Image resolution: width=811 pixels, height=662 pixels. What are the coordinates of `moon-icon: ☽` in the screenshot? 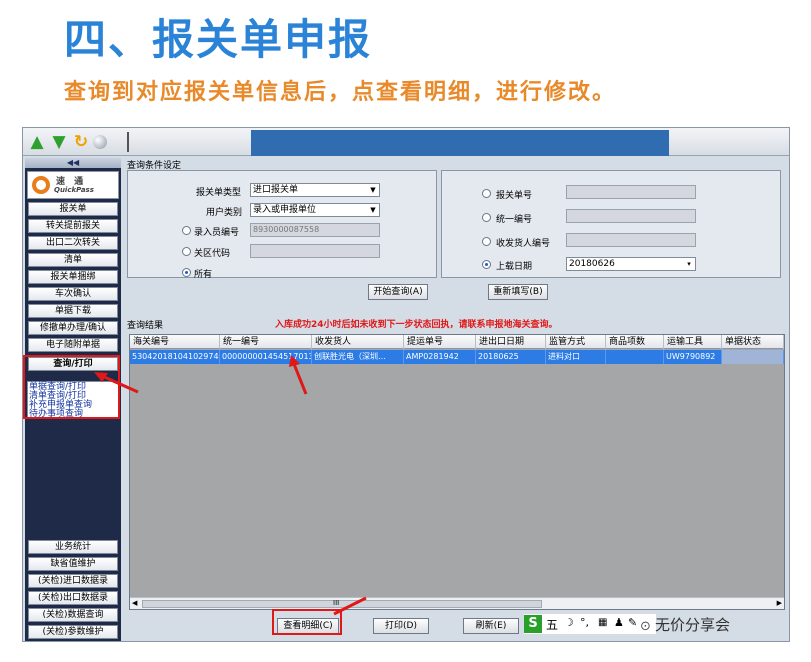 It's located at (569, 622).